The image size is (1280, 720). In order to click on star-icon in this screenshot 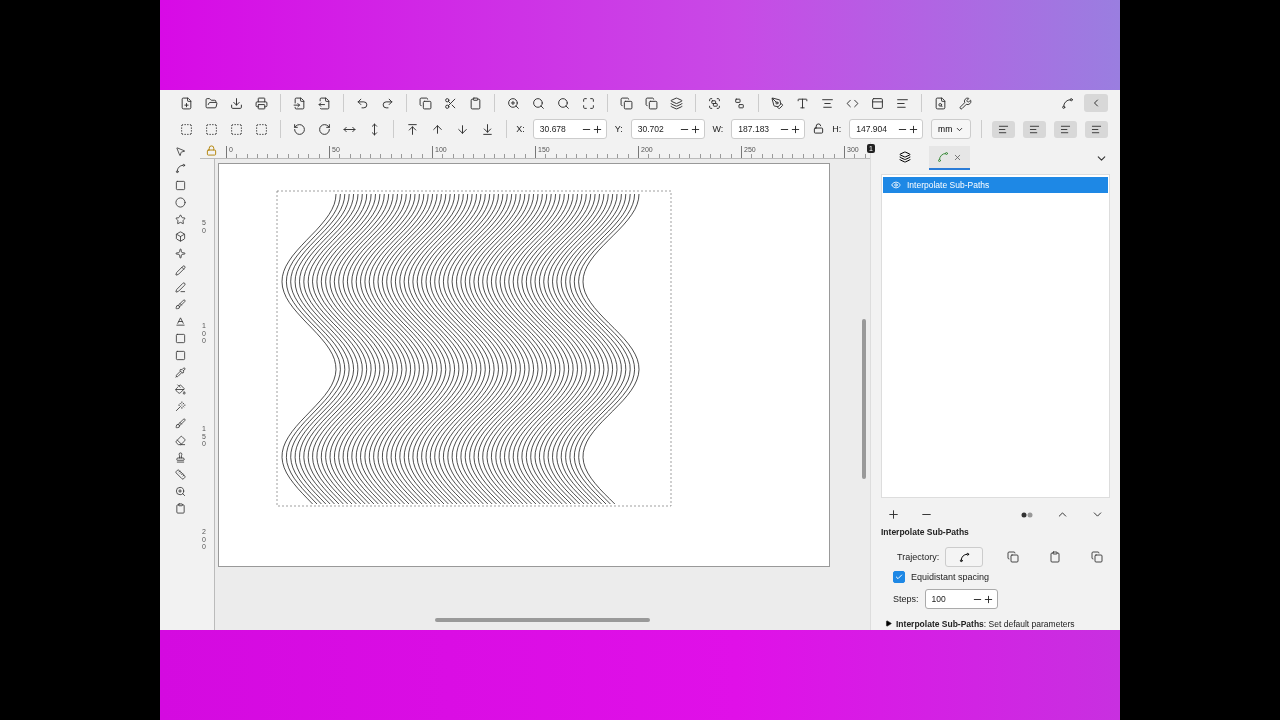, I will do `click(180, 219)`.